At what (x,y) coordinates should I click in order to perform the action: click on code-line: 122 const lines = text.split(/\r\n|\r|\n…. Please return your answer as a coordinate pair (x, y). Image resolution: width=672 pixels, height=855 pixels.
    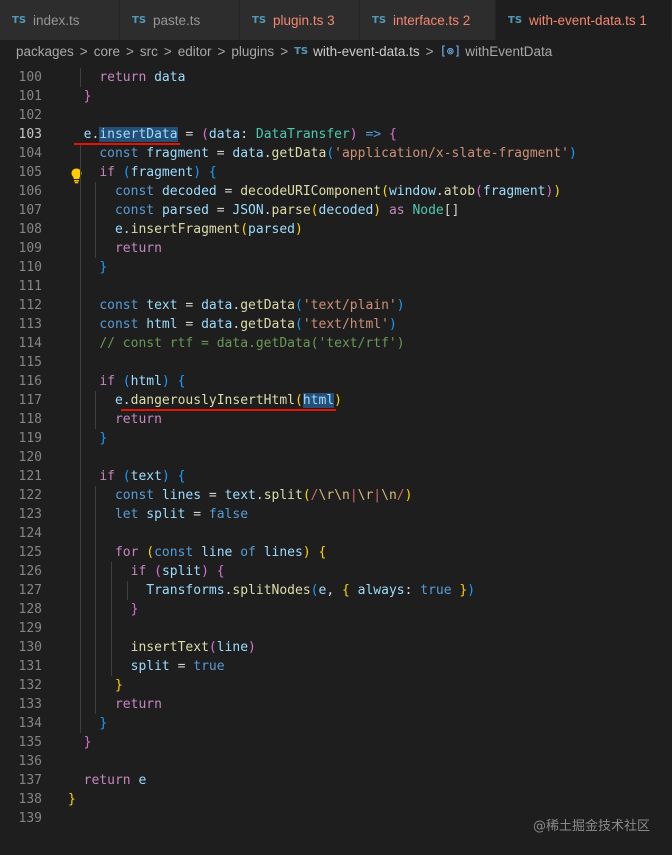
    Looking at the image, I should click on (336, 495).